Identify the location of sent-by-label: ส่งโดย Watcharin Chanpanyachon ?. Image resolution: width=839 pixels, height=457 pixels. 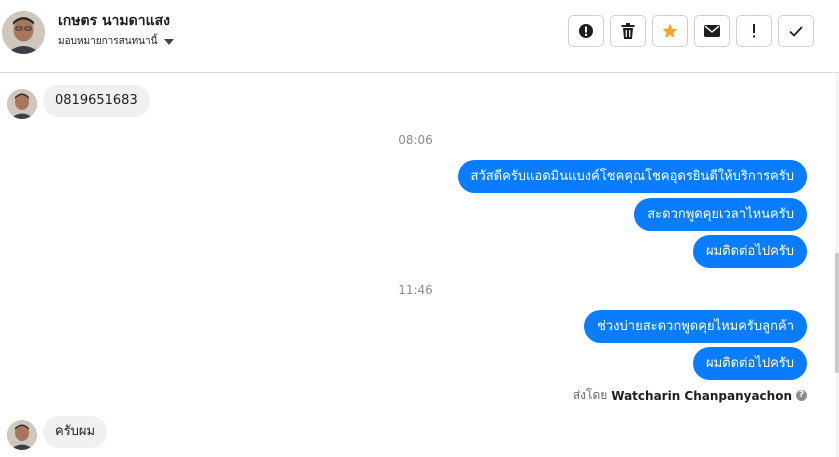
(690, 395).